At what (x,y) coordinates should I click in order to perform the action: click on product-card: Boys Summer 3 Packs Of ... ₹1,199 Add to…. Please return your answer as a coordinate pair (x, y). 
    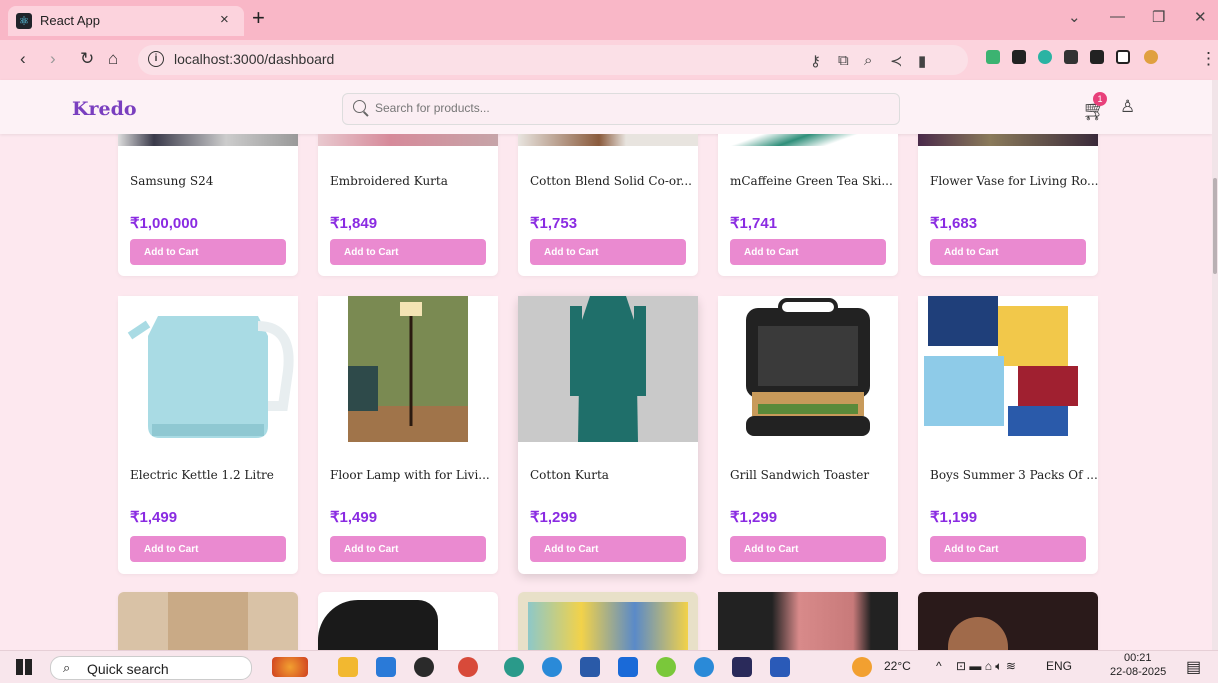
    Looking at the image, I should click on (1008, 435).